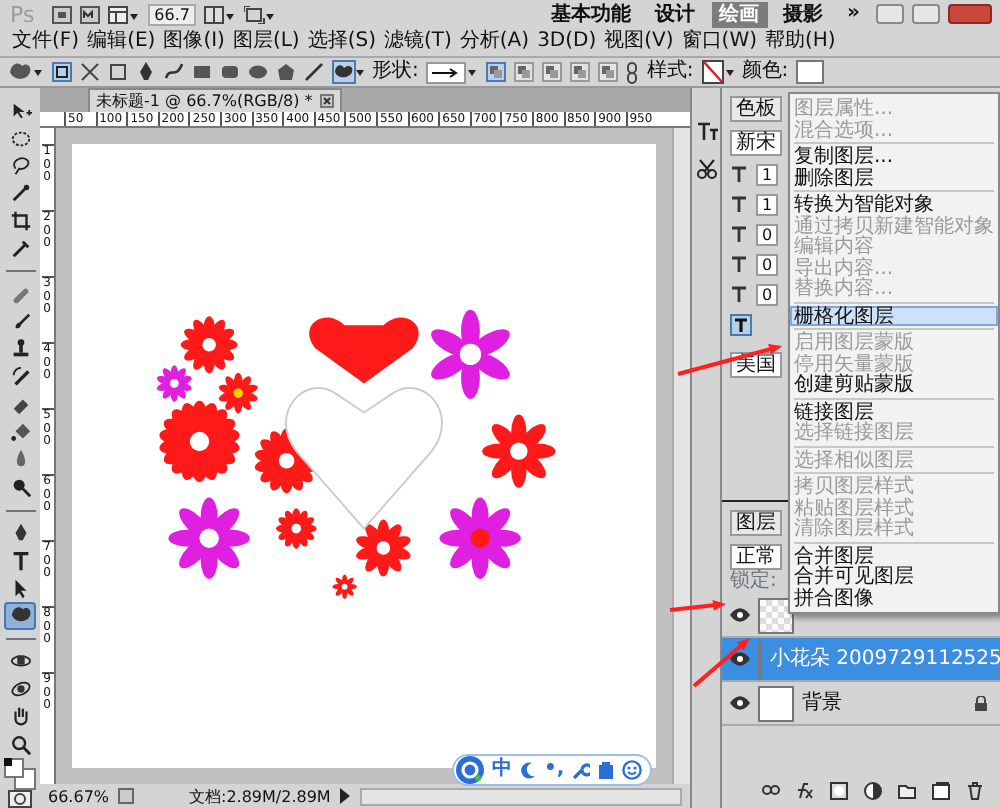 The image size is (1000, 808). Describe the element at coordinates (259, 796) in the screenshot. I see `document-size: 文档:2.89M/2.89M` at that location.